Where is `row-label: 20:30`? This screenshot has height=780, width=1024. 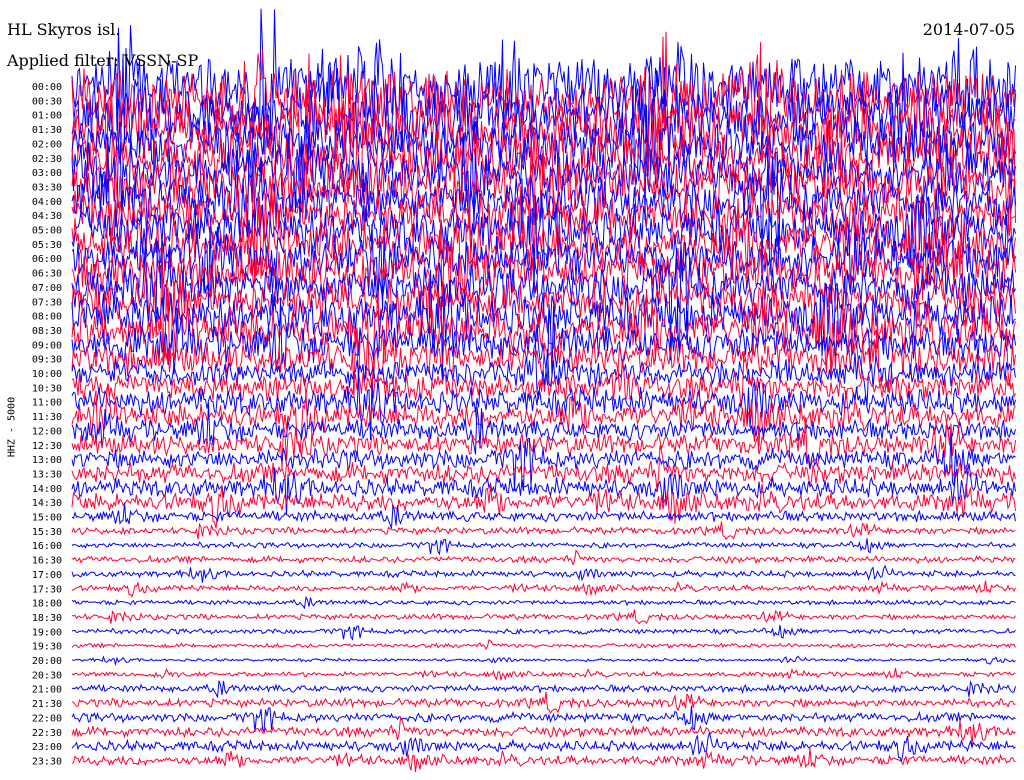 row-label: 20:30 is located at coordinates (47, 675).